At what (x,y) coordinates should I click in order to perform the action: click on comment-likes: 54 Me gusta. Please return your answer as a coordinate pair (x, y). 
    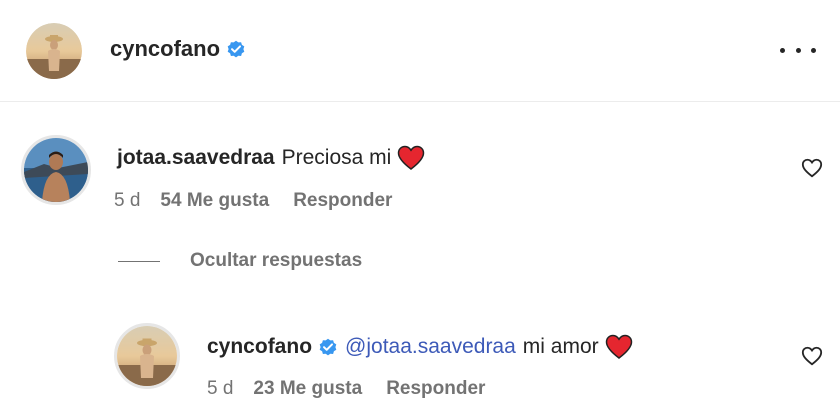
    Looking at the image, I should click on (214, 201).